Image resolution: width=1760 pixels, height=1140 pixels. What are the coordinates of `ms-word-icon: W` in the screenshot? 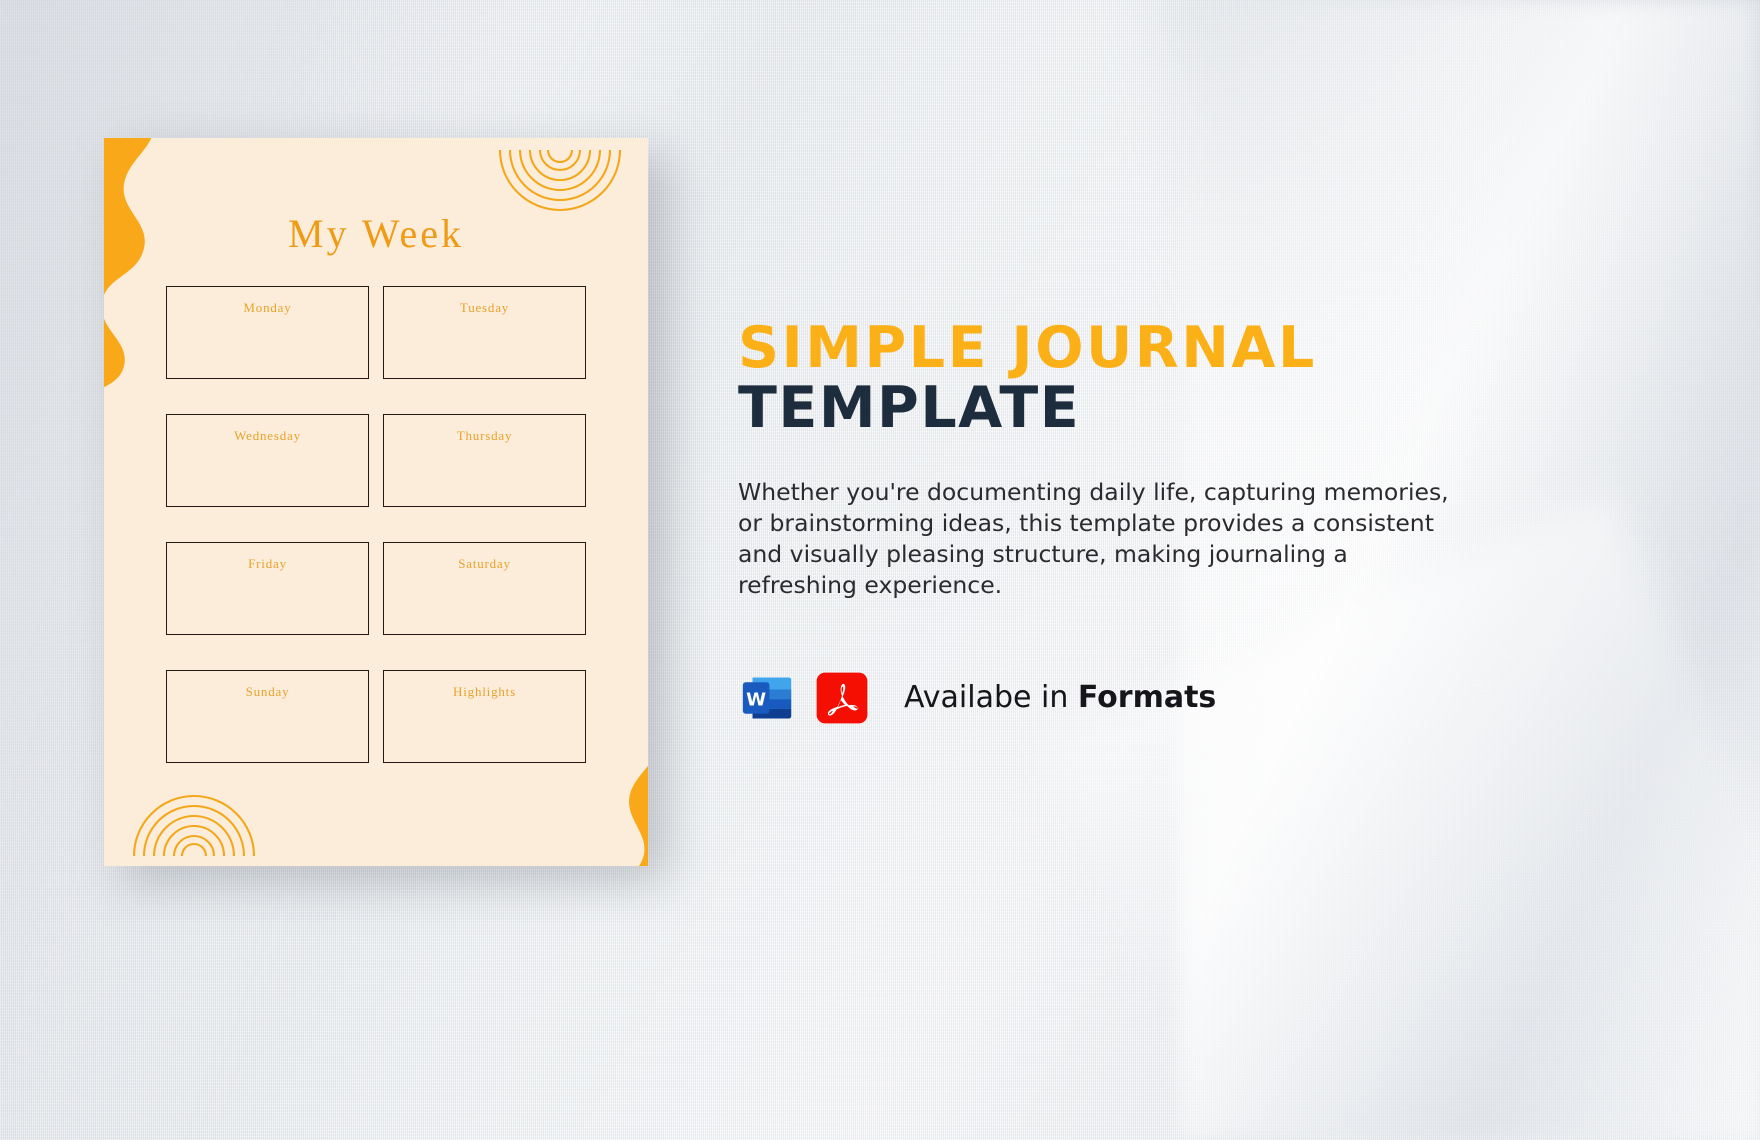 It's located at (767, 698).